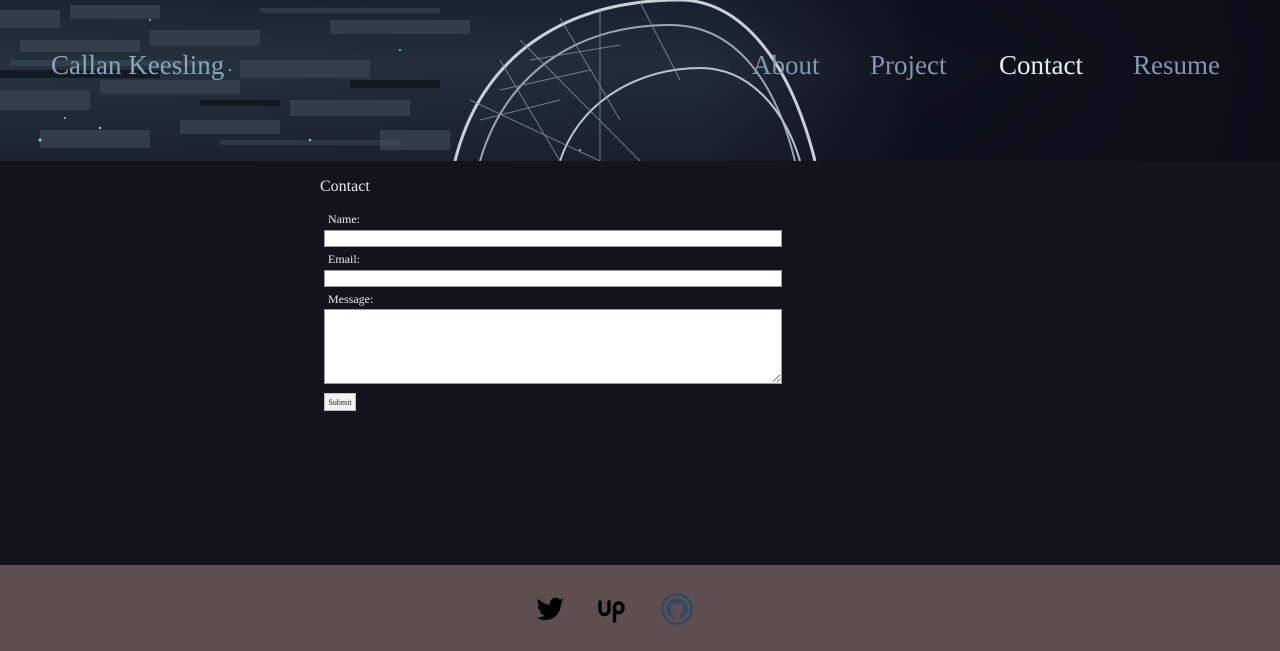 Image resolution: width=1280 pixels, height=651 pixels. What do you see at coordinates (613, 609) in the screenshot?
I see `upwork-icon` at bounding box center [613, 609].